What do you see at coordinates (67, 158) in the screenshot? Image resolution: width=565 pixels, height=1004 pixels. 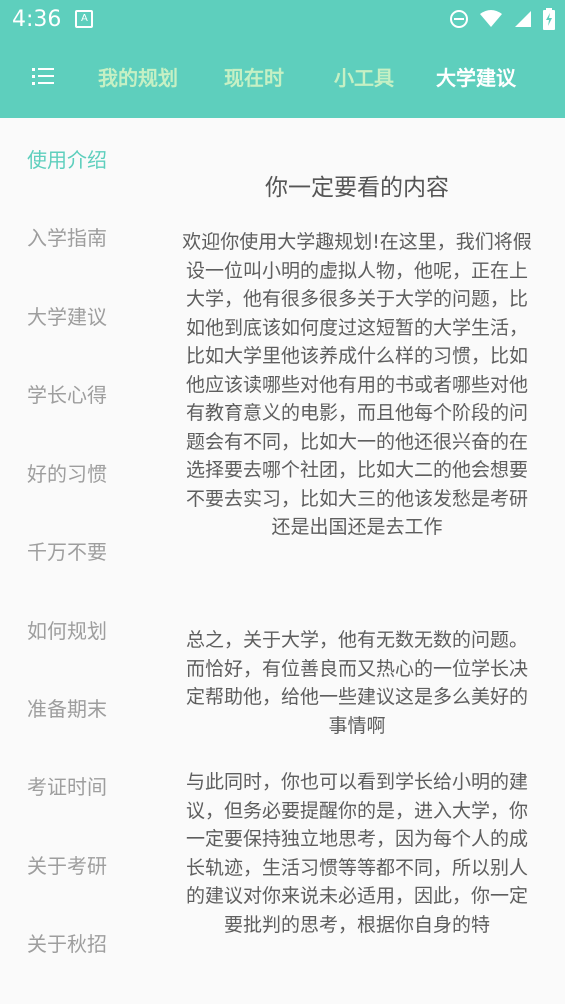 I see `sidebar-item-intro: 使用介绍` at bounding box center [67, 158].